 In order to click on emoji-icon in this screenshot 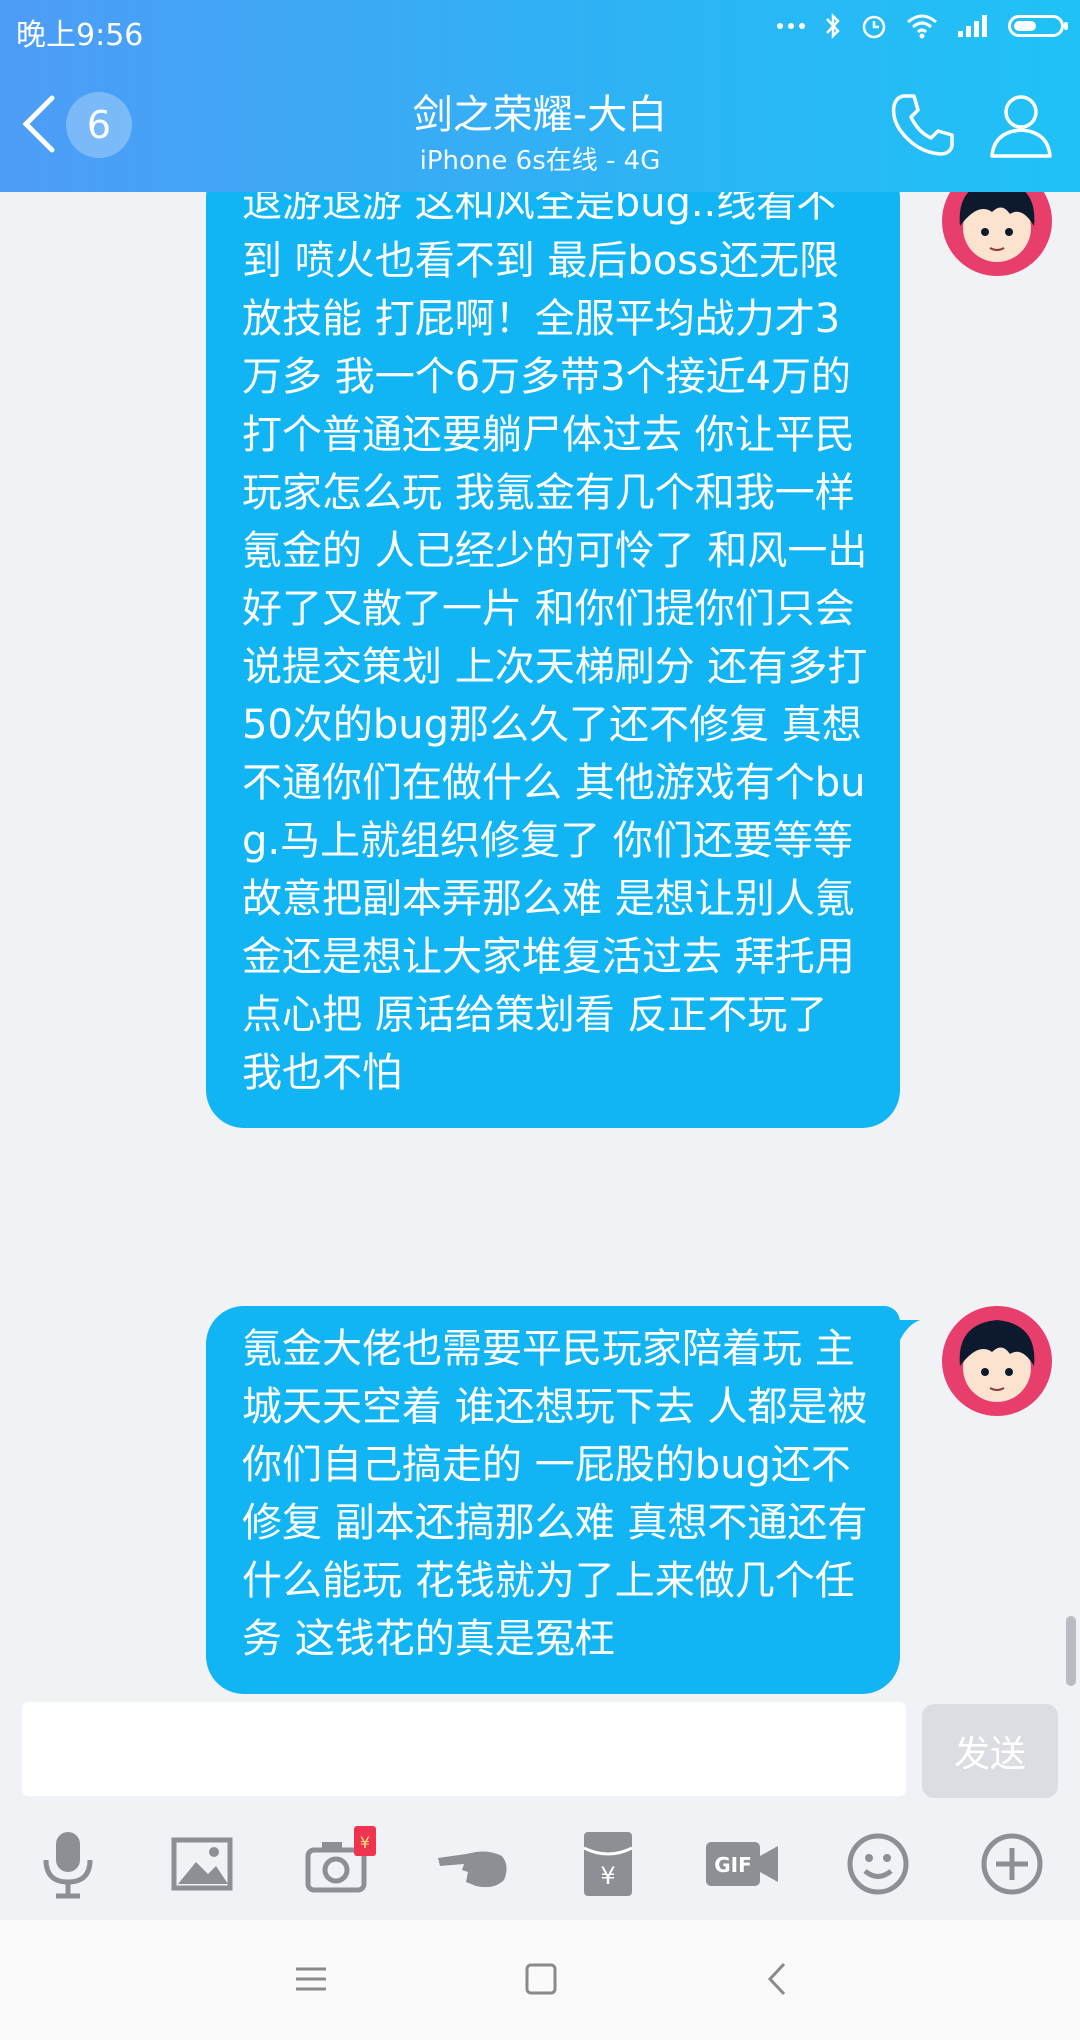, I will do `click(878, 1864)`.